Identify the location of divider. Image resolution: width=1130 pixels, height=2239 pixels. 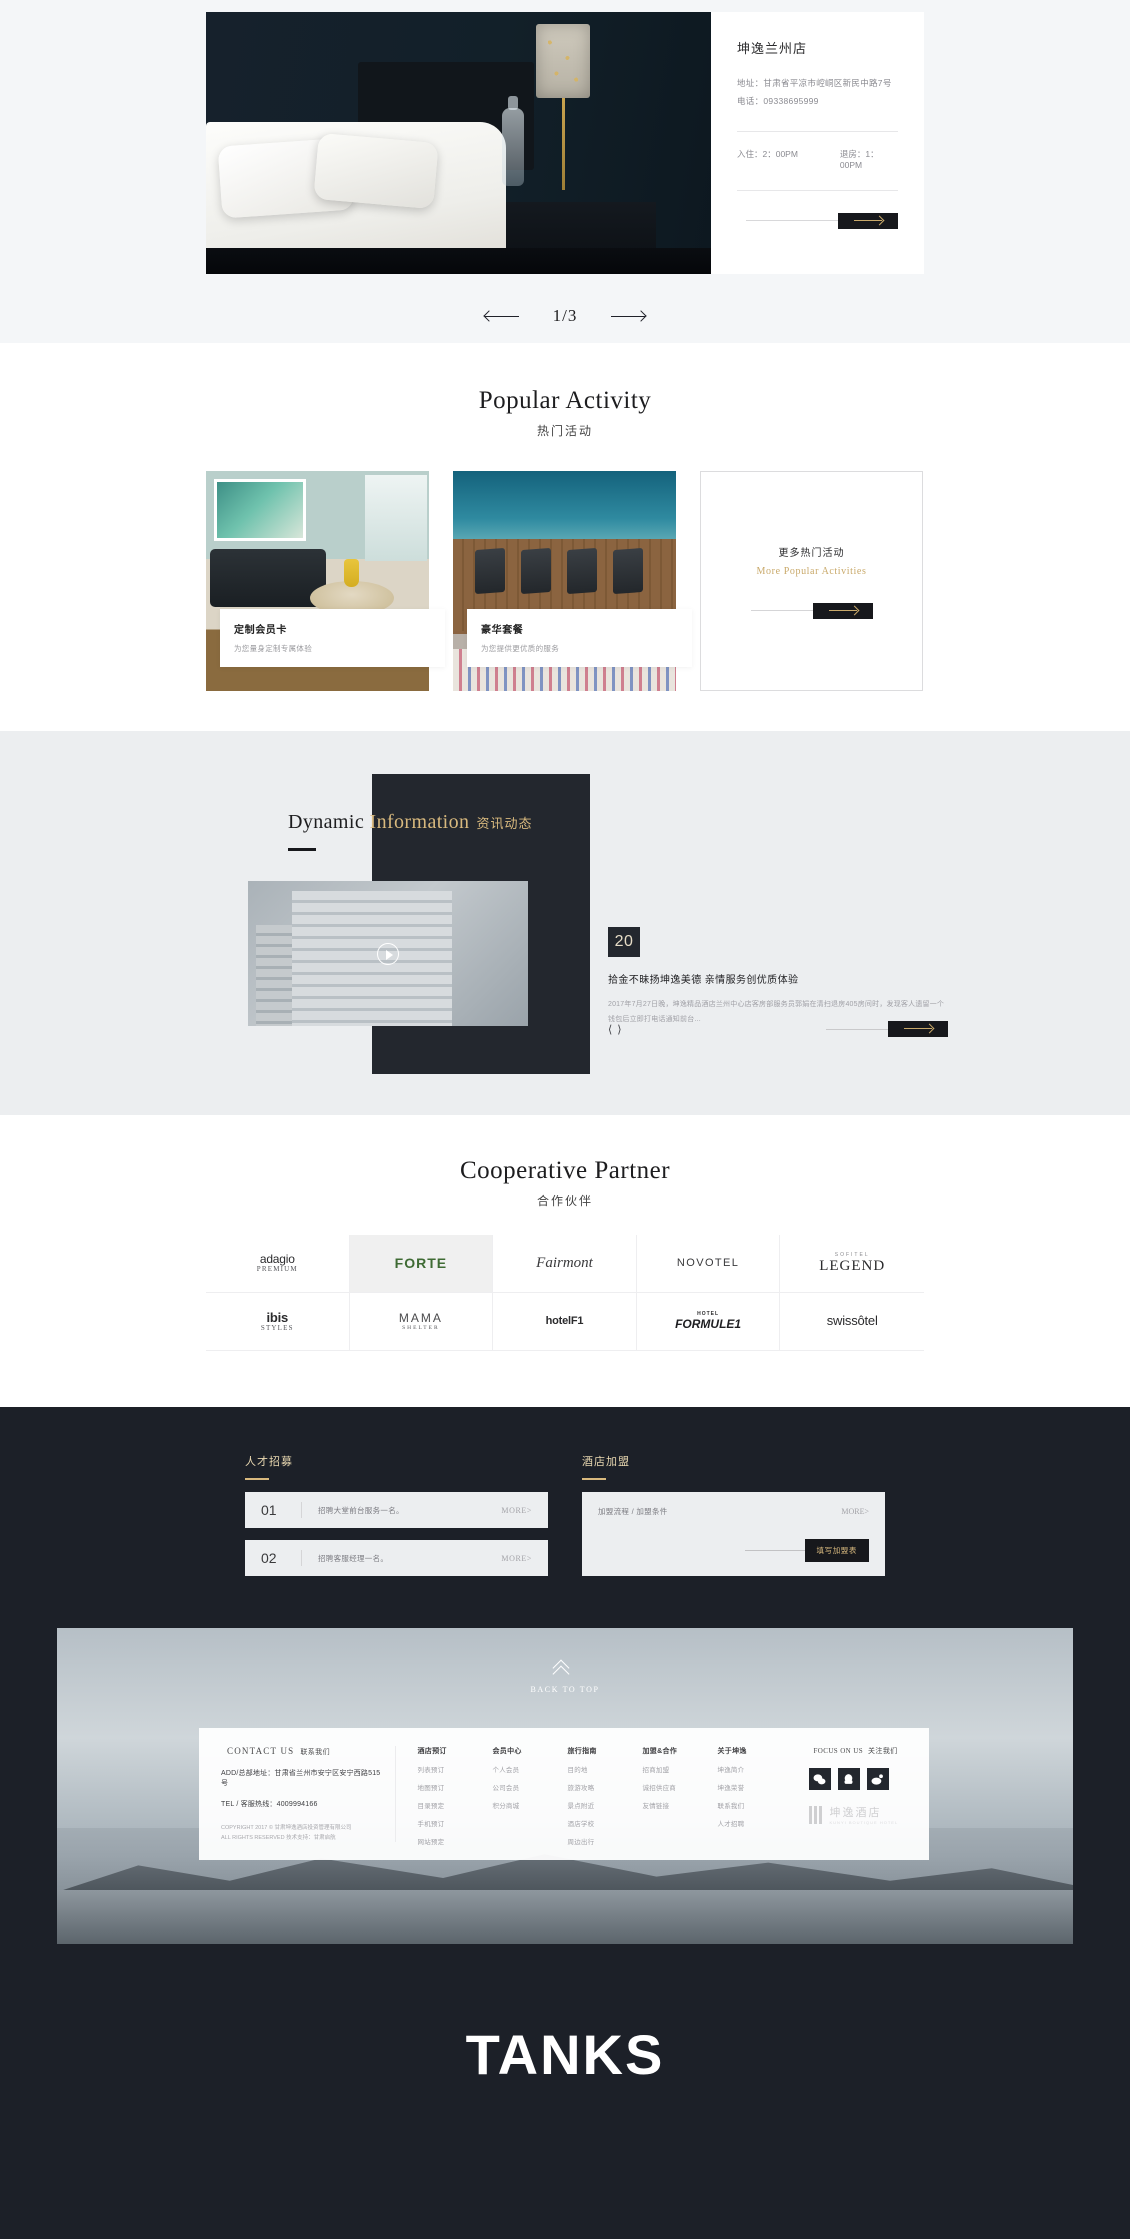
(817, 131).